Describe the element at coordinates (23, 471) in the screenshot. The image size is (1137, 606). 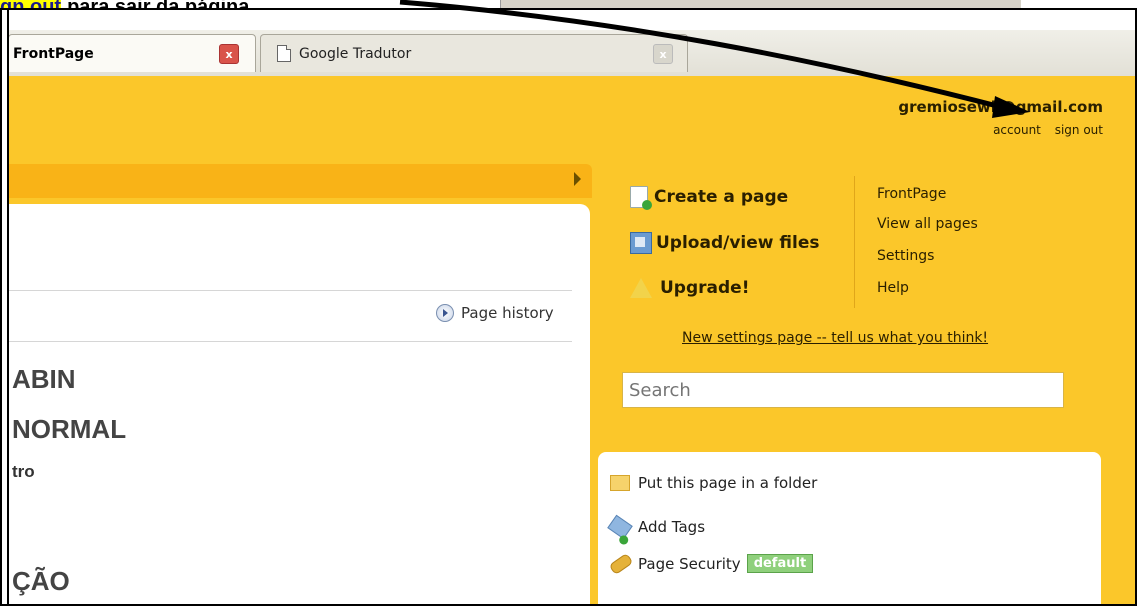
I see `content-subtext: tro` at that location.